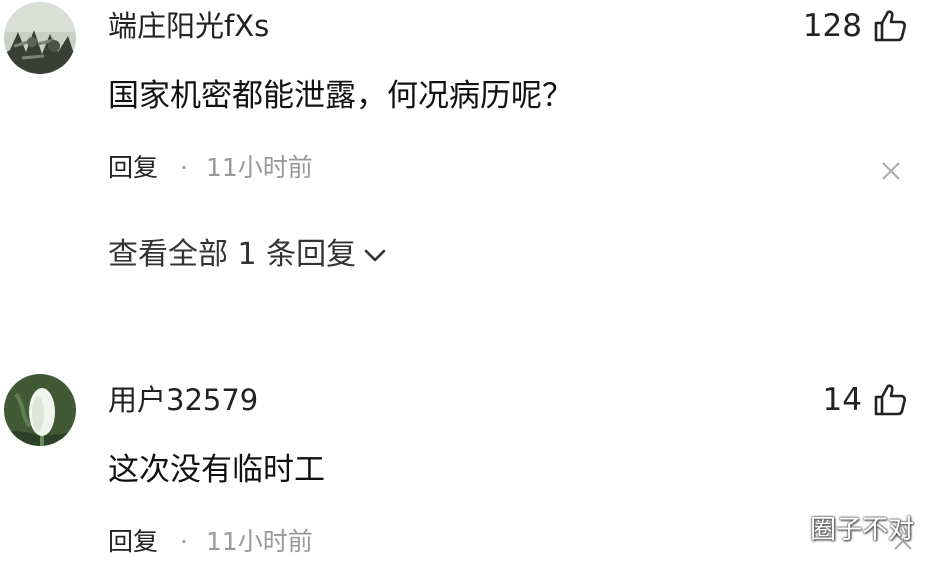  I want to click on comment-text: 这次没有临时工, so click(216, 470).